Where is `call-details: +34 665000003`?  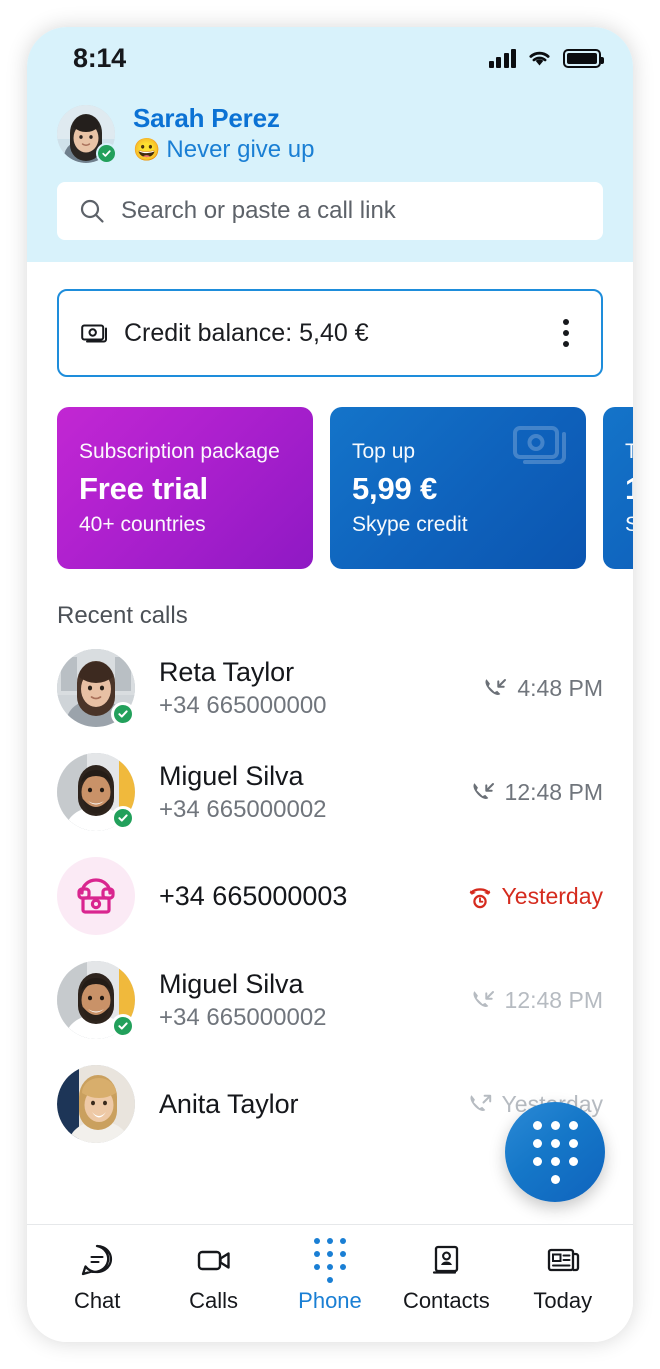
call-details: +34 665000003 is located at coordinates (313, 896).